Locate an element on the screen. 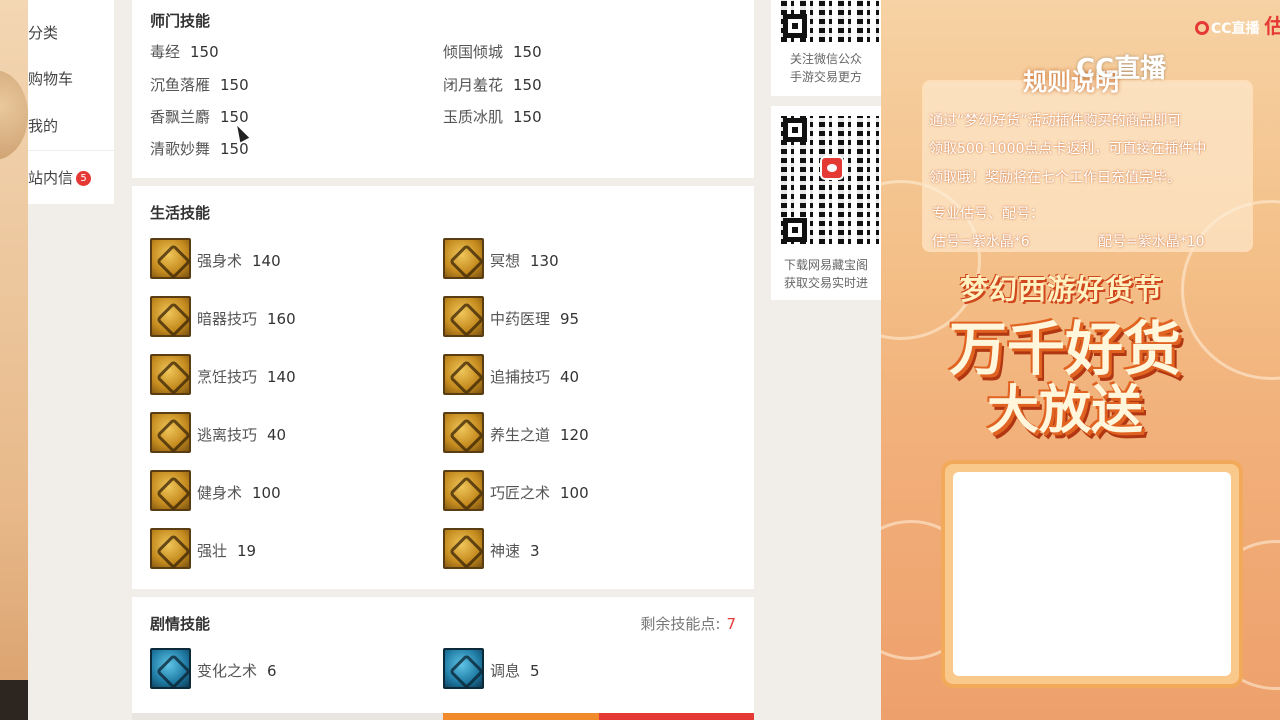  shimen-skill: 毒经 150 is located at coordinates (184, 51).